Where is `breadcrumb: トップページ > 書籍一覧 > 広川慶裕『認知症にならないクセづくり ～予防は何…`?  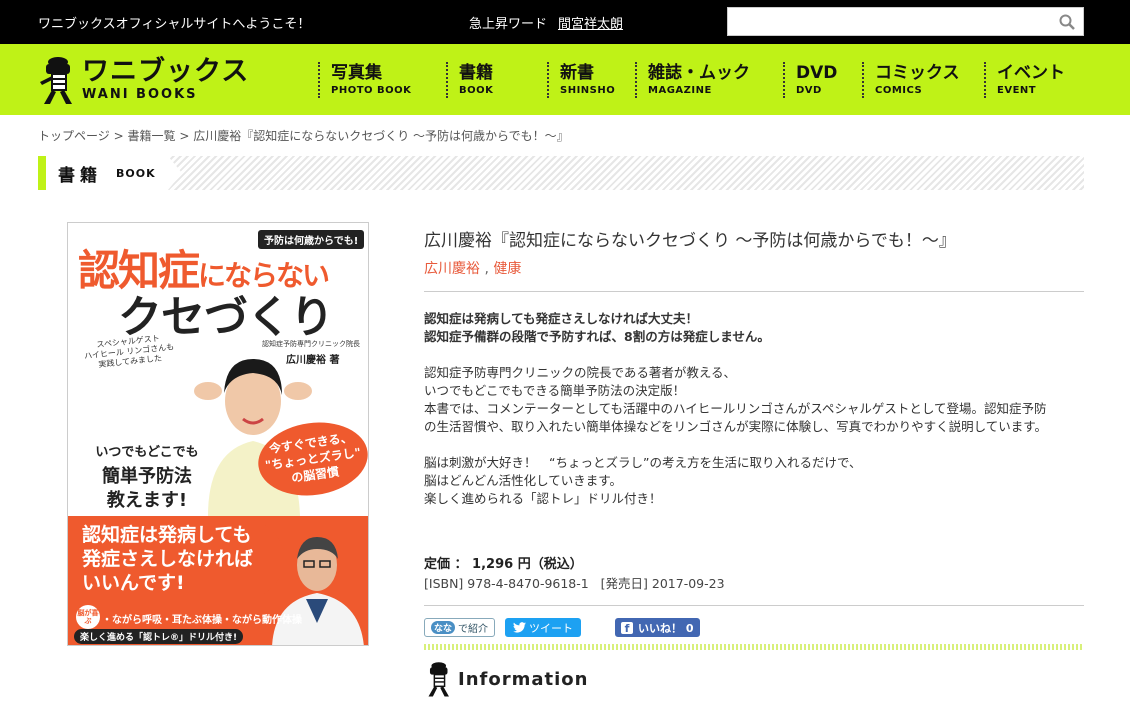 breadcrumb: トップページ > 書籍一覧 > 広川慶裕『認知症にならないクセづくり ～予防は何… is located at coordinates (303, 136).